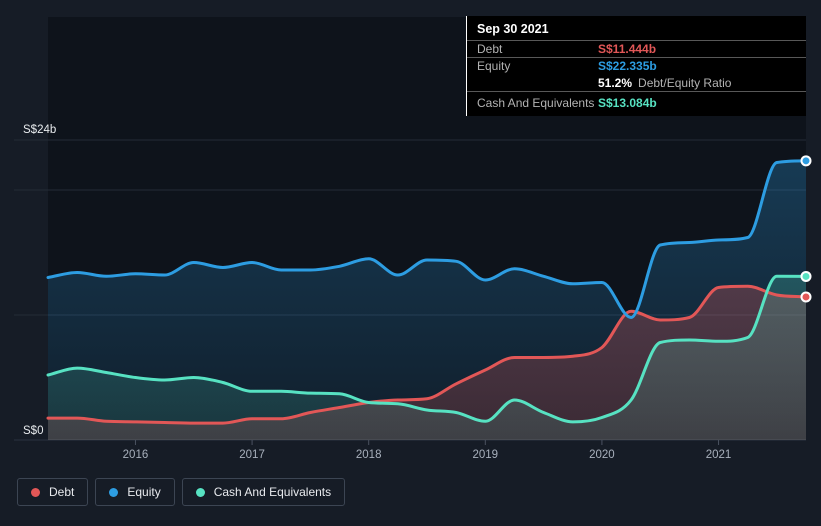  Describe the element at coordinates (627, 66) in the screenshot. I see `tooltip-equity-value: S$22.335b` at that location.